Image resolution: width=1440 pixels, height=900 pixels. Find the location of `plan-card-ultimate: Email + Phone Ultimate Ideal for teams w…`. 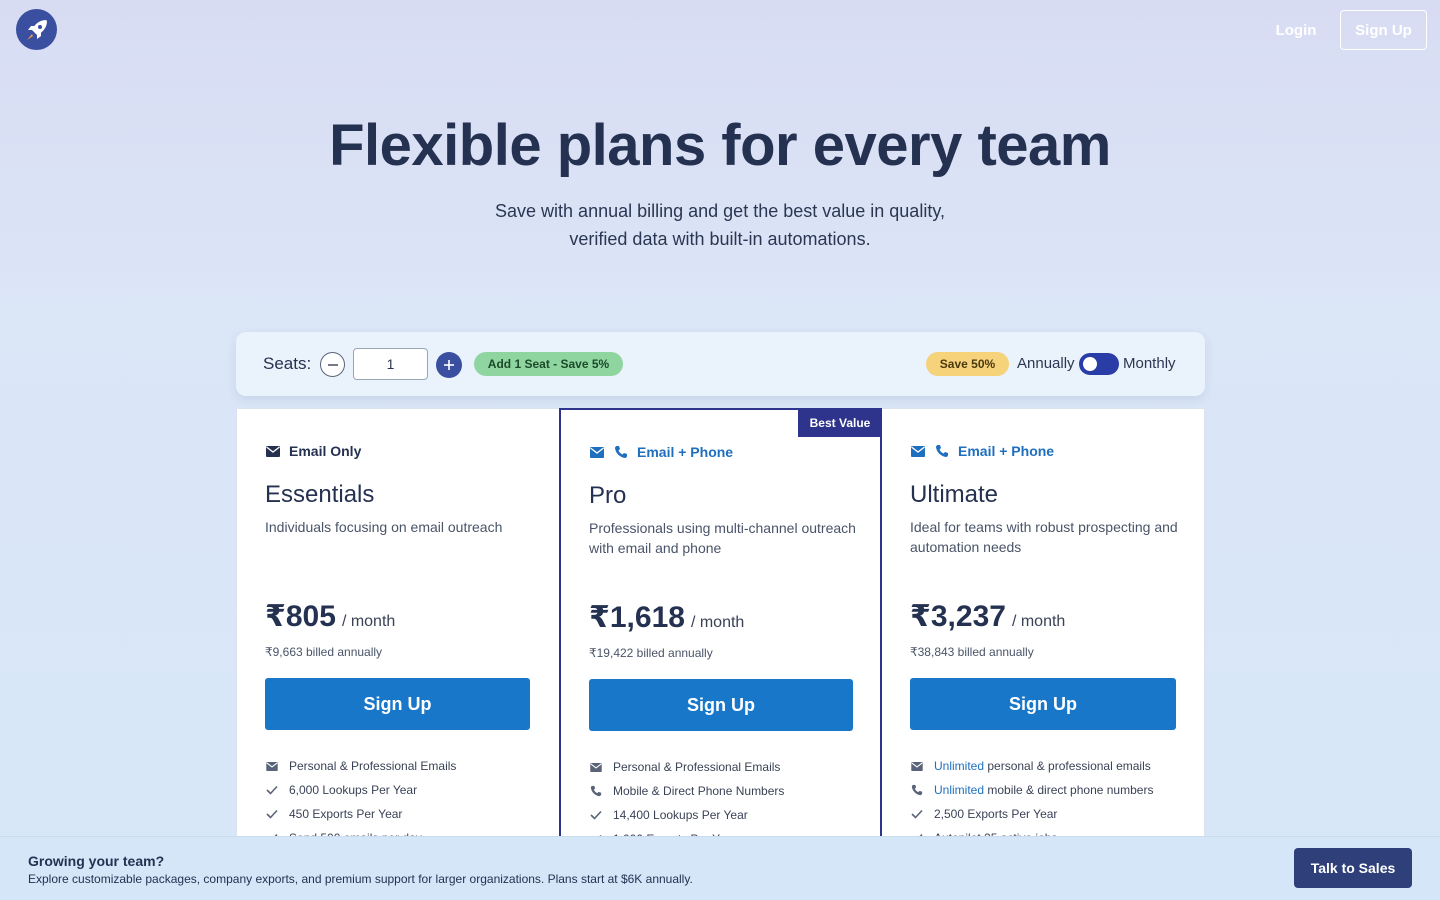

plan-card-ultimate: Email + Phone Ultimate Ideal for teams w… is located at coordinates (1044, 629).